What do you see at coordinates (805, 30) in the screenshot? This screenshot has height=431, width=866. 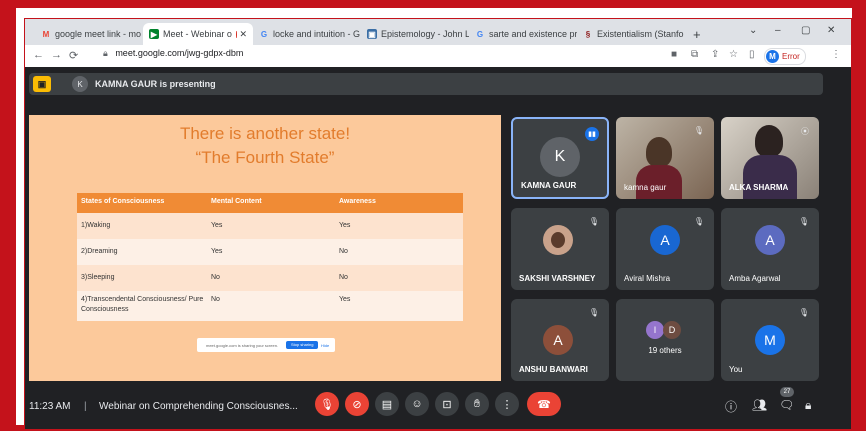 I see `restore-icon: ▢` at bounding box center [805, 30].